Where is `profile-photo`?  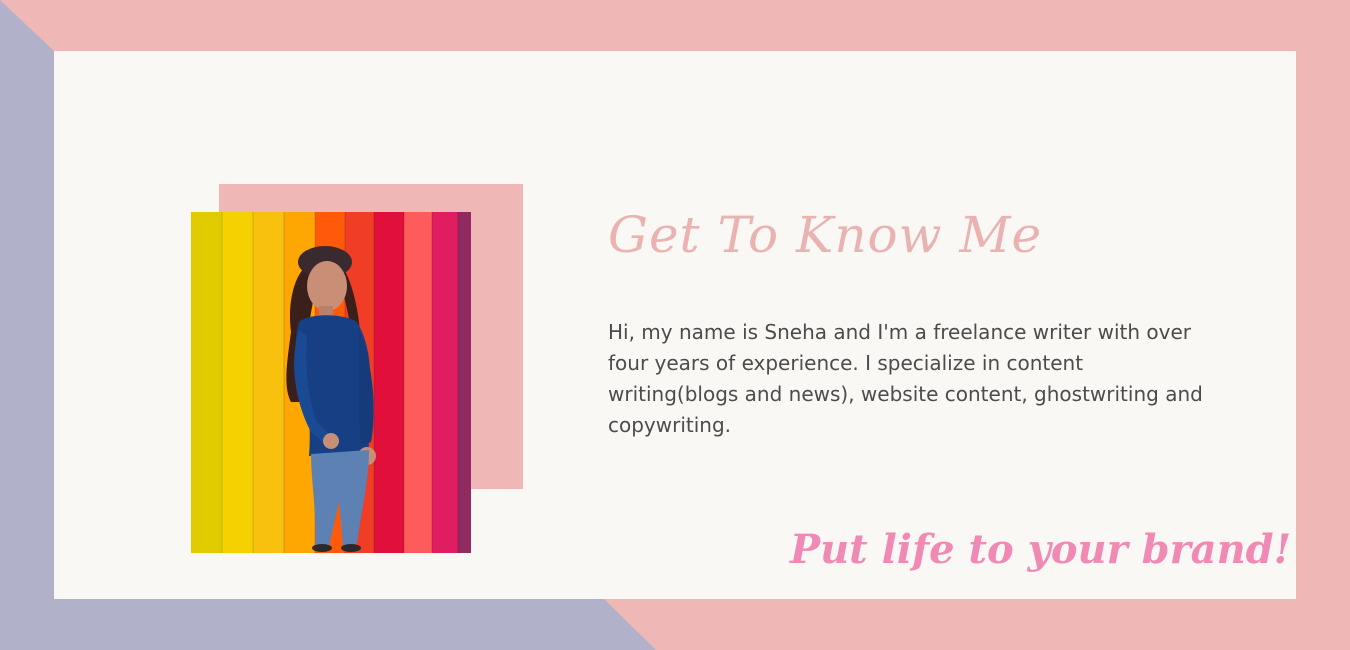 profile-photo is located at coordinates (331, 382).